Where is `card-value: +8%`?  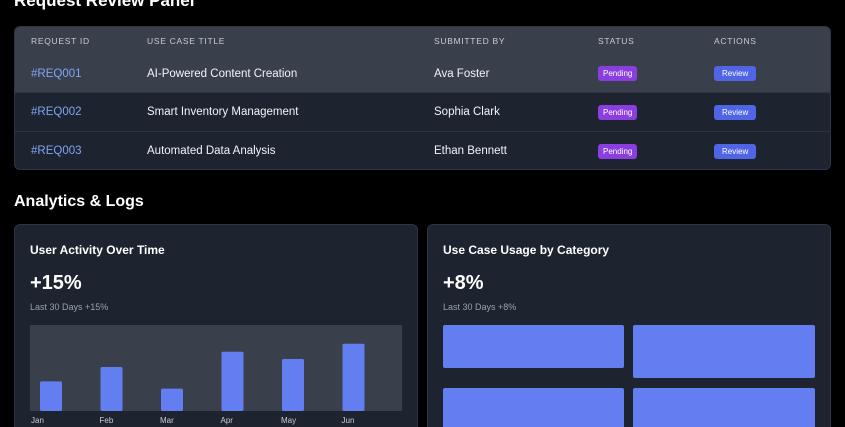 card-value: +8% is located at coordinates (463, 283).